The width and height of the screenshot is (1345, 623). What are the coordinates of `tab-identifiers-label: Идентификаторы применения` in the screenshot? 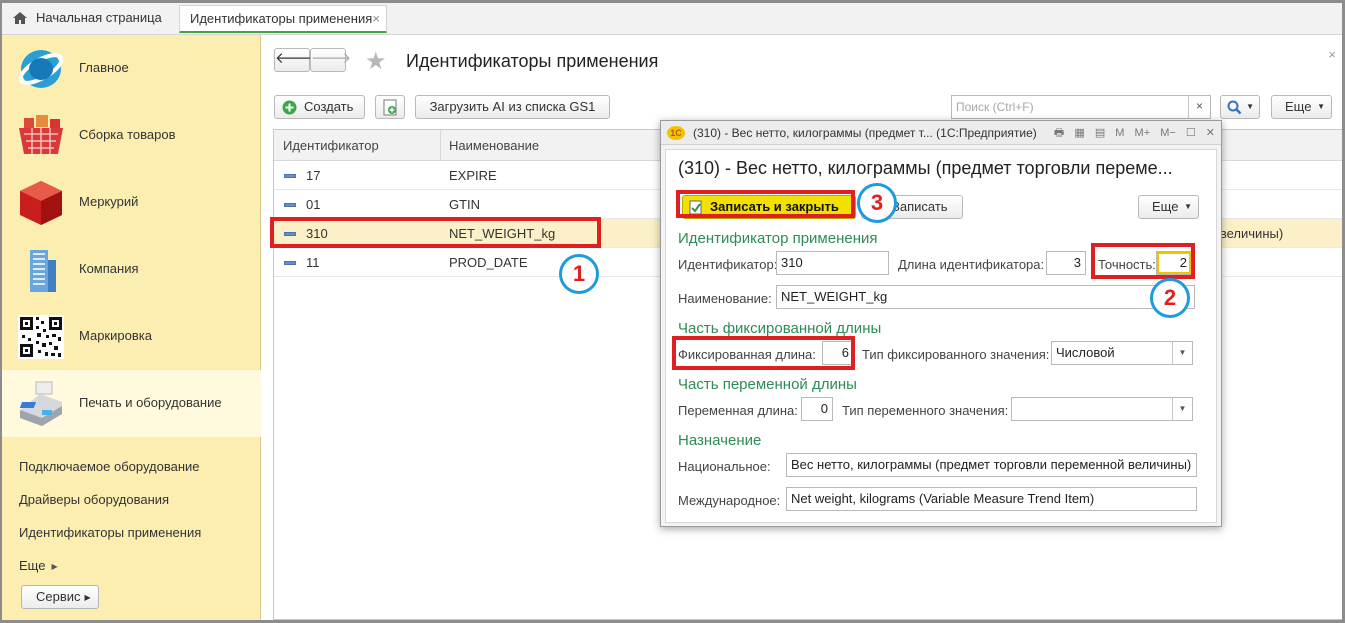 It's located at (281, 18).